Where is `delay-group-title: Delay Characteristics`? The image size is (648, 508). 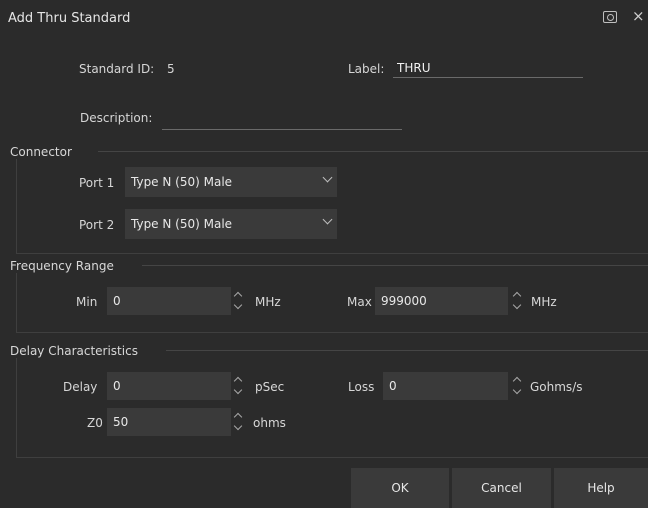 delay-group-title: Delay Characteristics is located at coordinates (77, 351).